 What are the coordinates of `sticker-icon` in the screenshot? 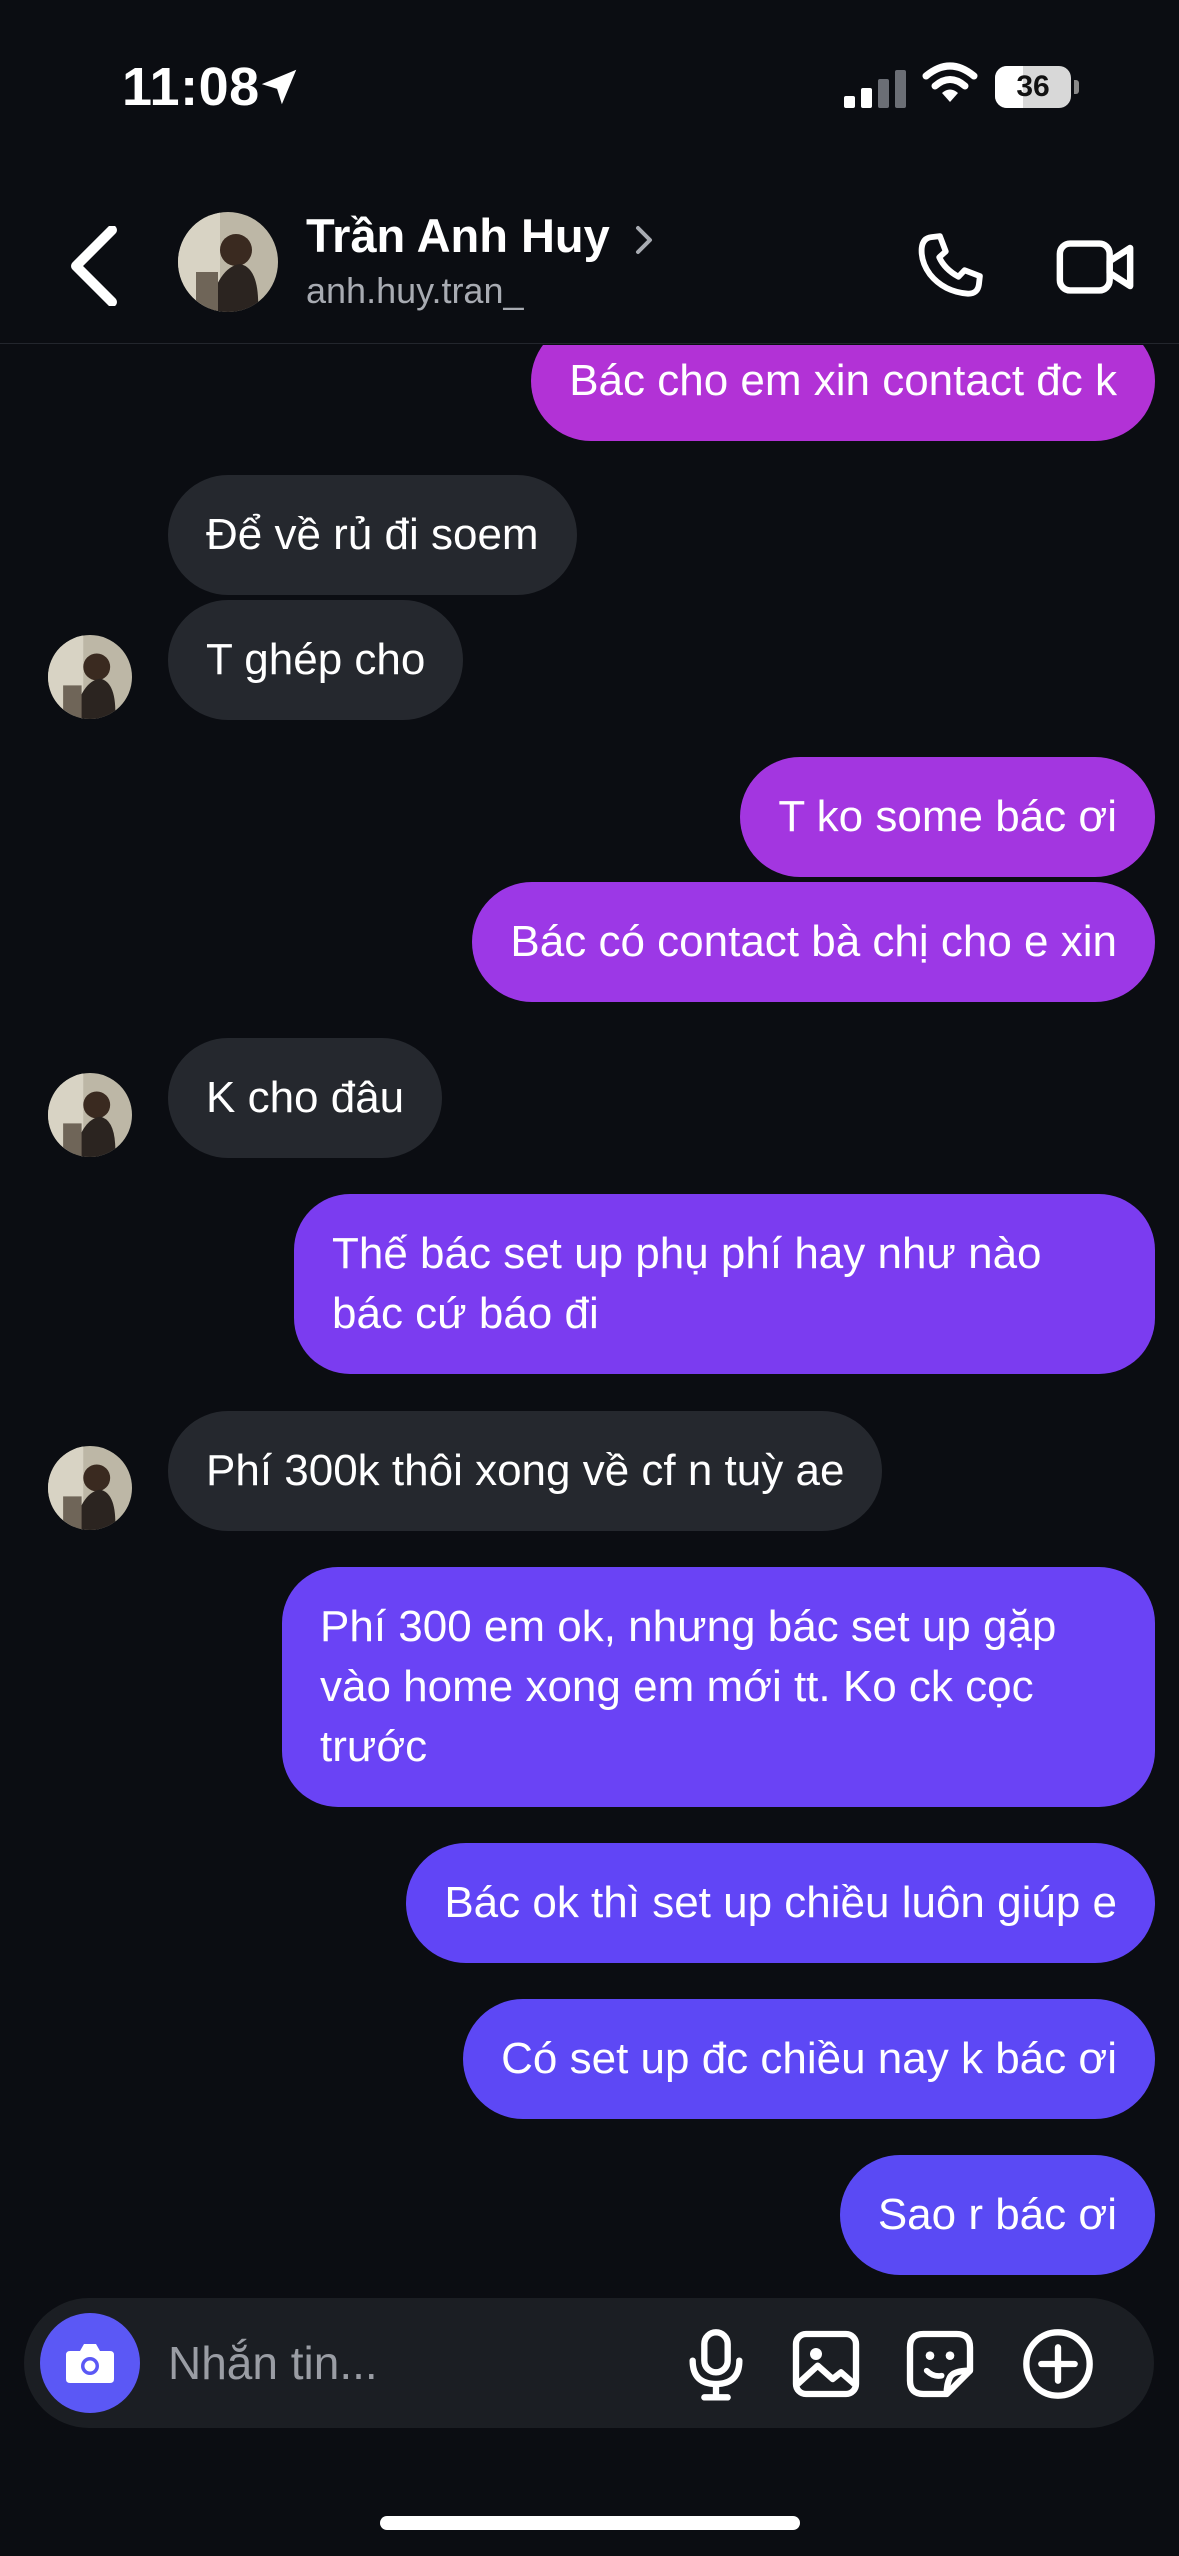 It's located at (940, 2364).